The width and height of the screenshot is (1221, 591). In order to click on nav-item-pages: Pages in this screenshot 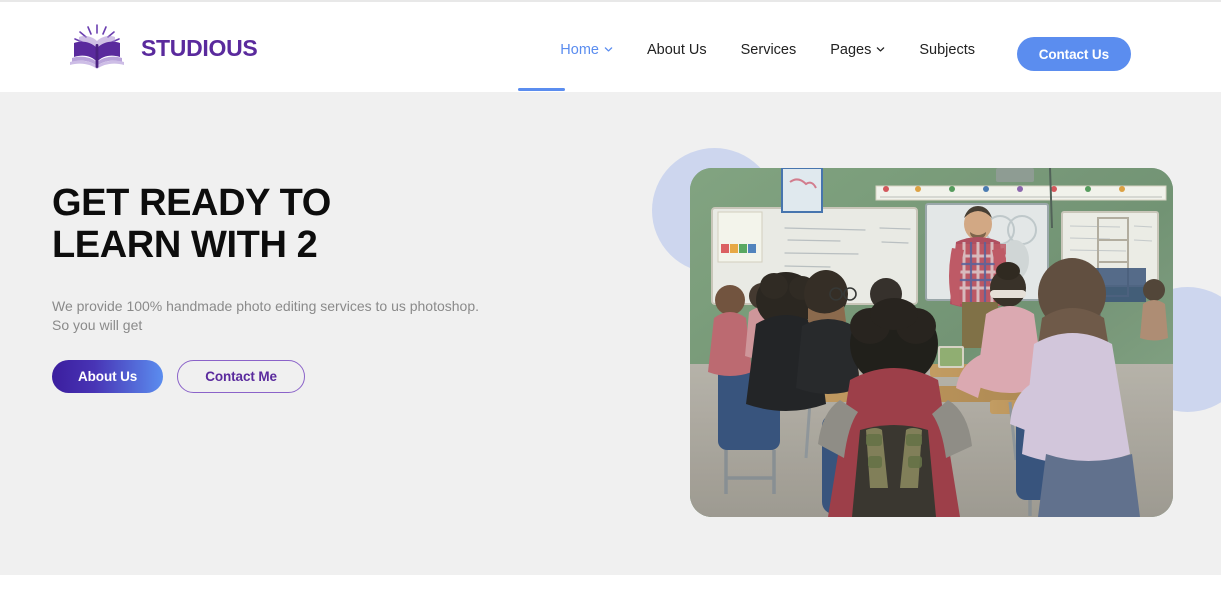, I will do `click(857, 50)`.